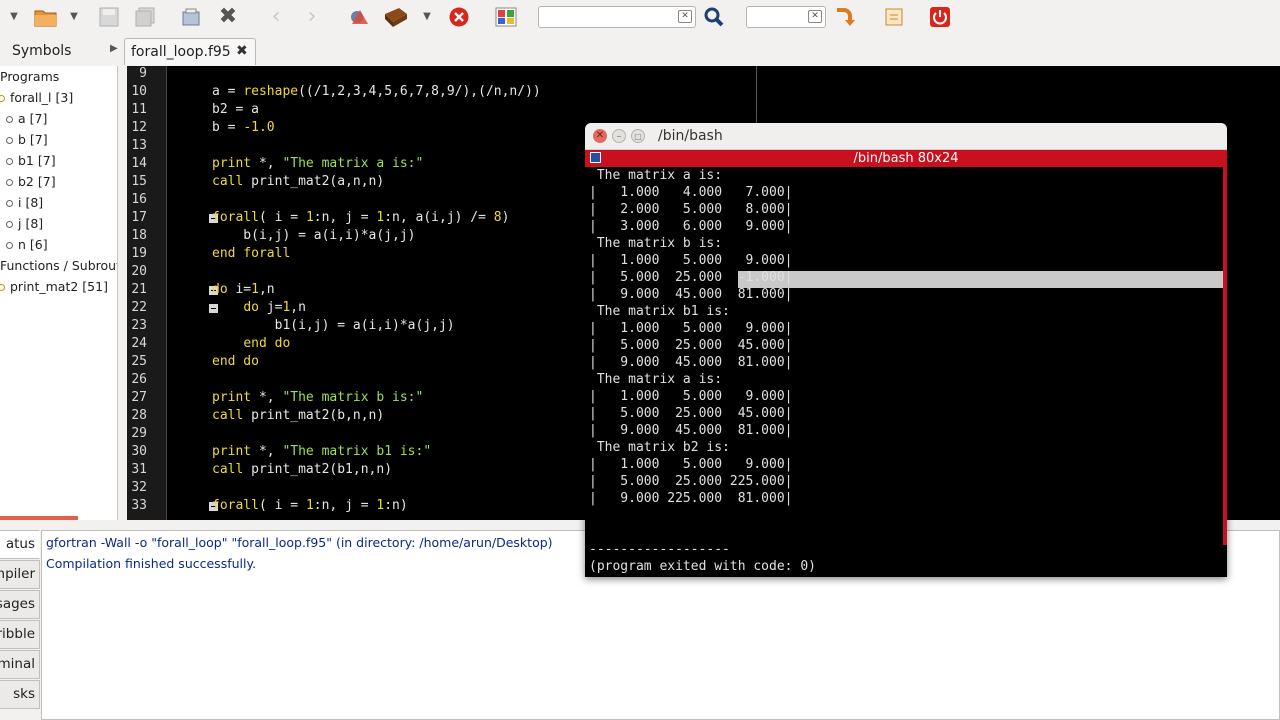  Describe the element at coordinates (235, 217) in the screenshot. I see `code-token: forall` at that location.